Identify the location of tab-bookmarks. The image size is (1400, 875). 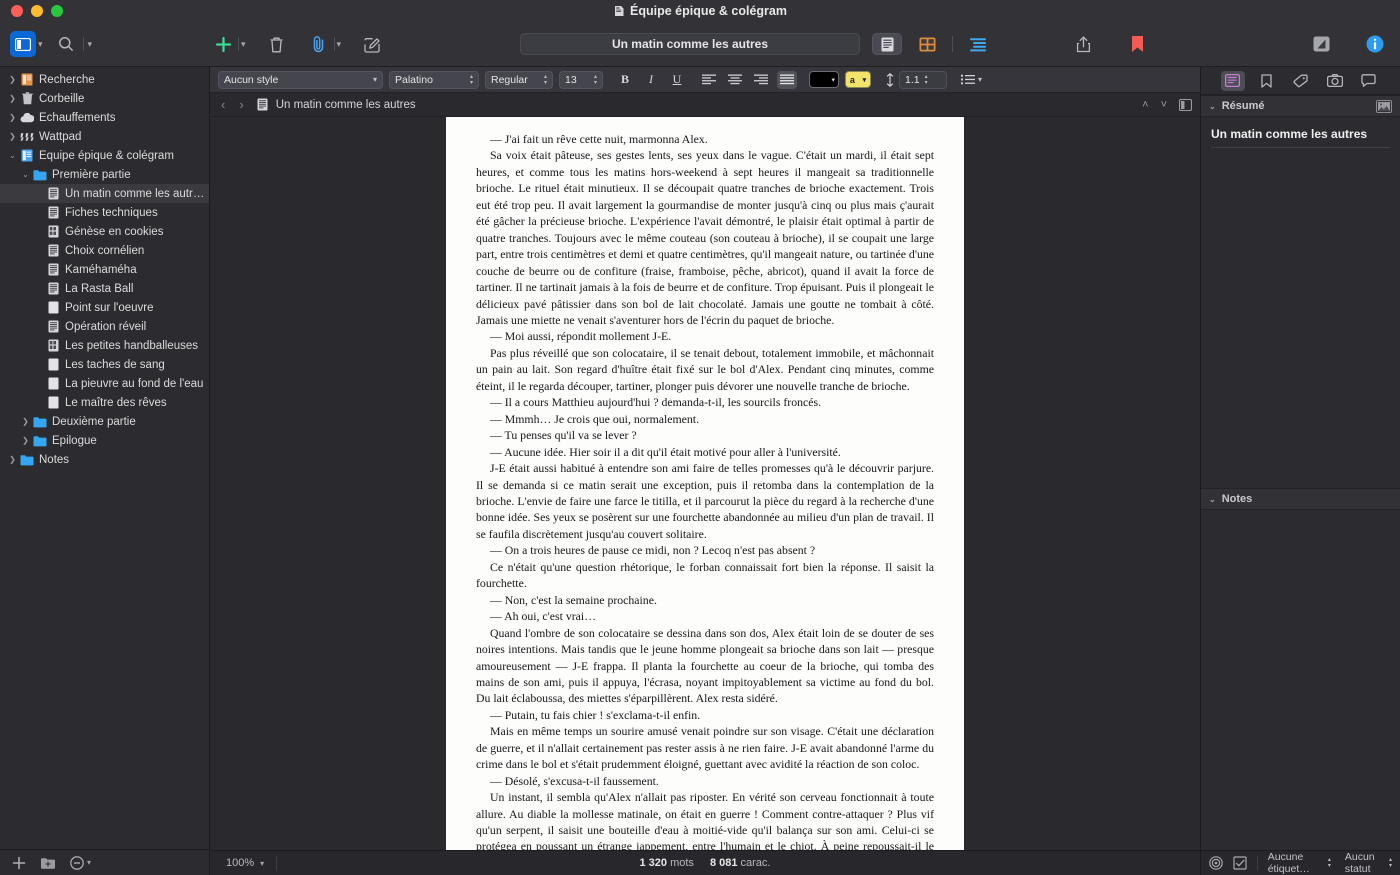
(1267, 81).